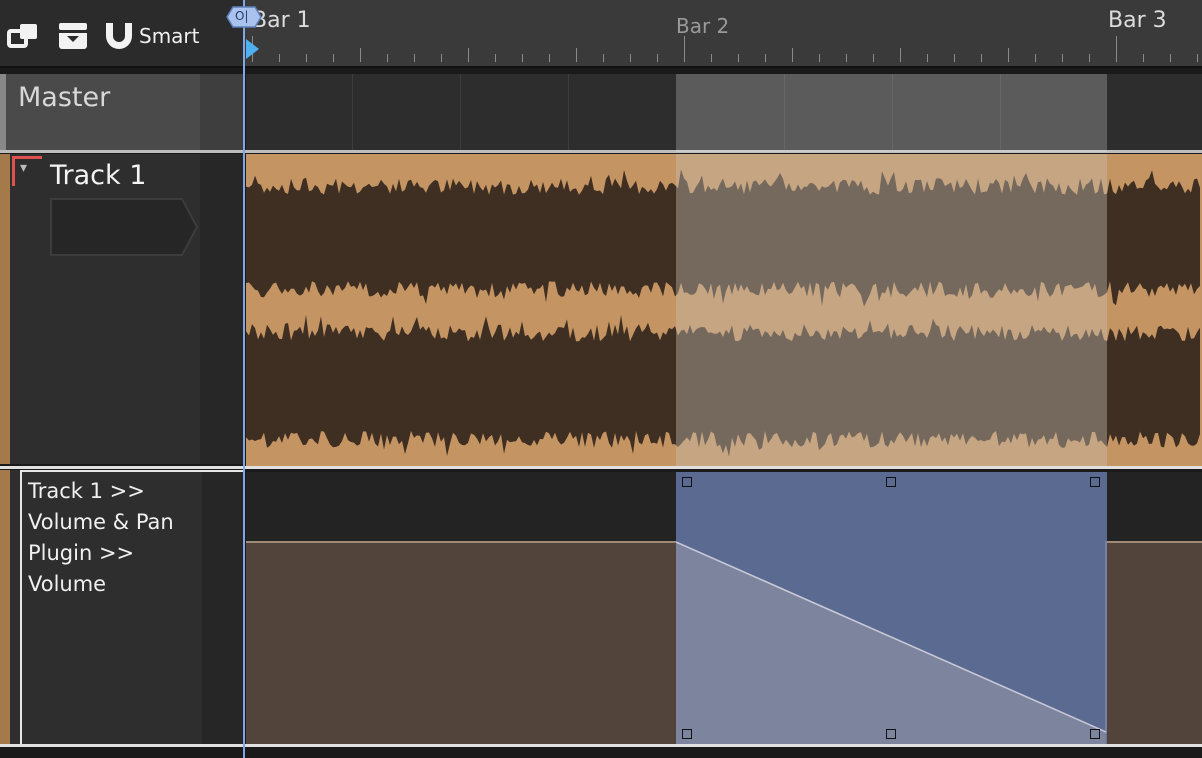  I want to click on toolbar: Smart, so click(122, 34).